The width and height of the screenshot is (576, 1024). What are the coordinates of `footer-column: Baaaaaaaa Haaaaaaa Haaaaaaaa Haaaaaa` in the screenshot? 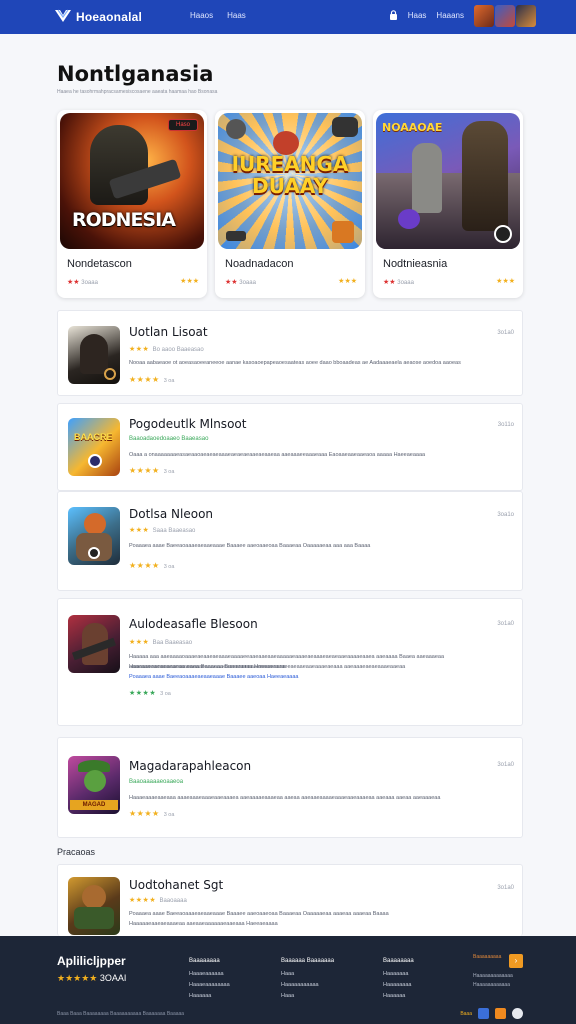 It's located at (398, 979).